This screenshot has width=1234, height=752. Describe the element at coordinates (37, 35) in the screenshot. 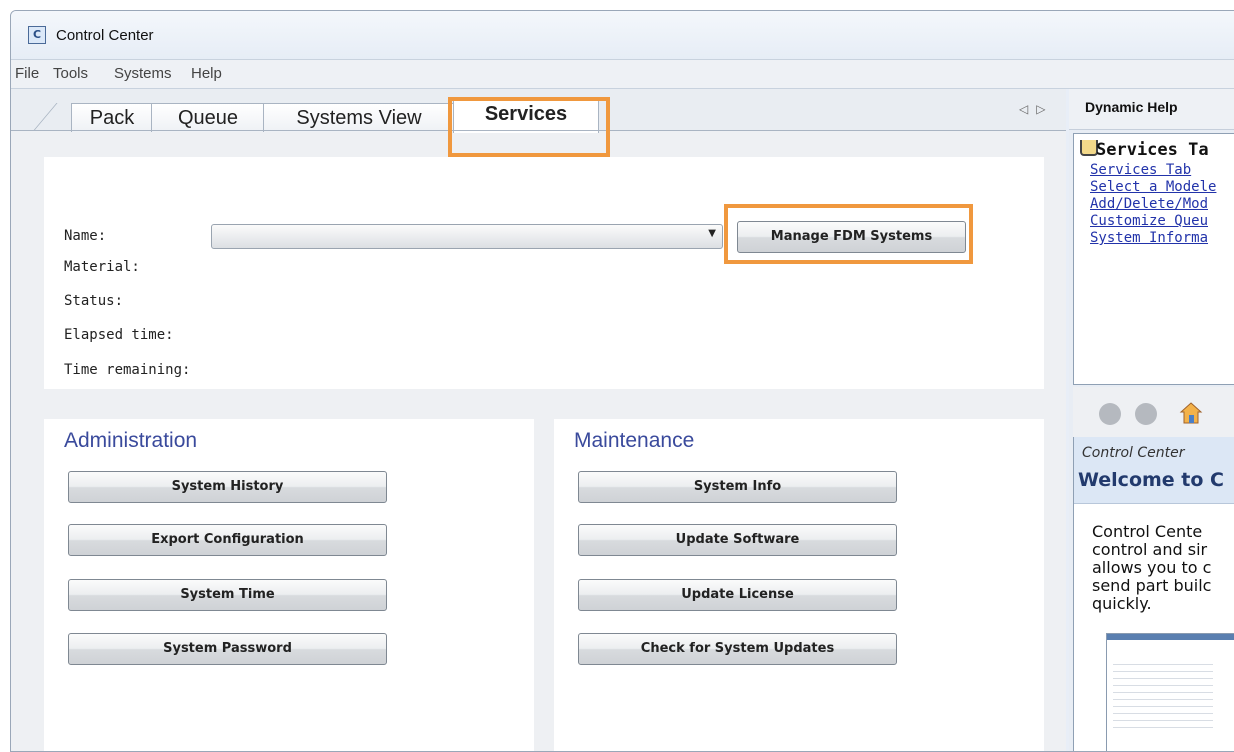

I see `control-center-app-icon: C` at that location.